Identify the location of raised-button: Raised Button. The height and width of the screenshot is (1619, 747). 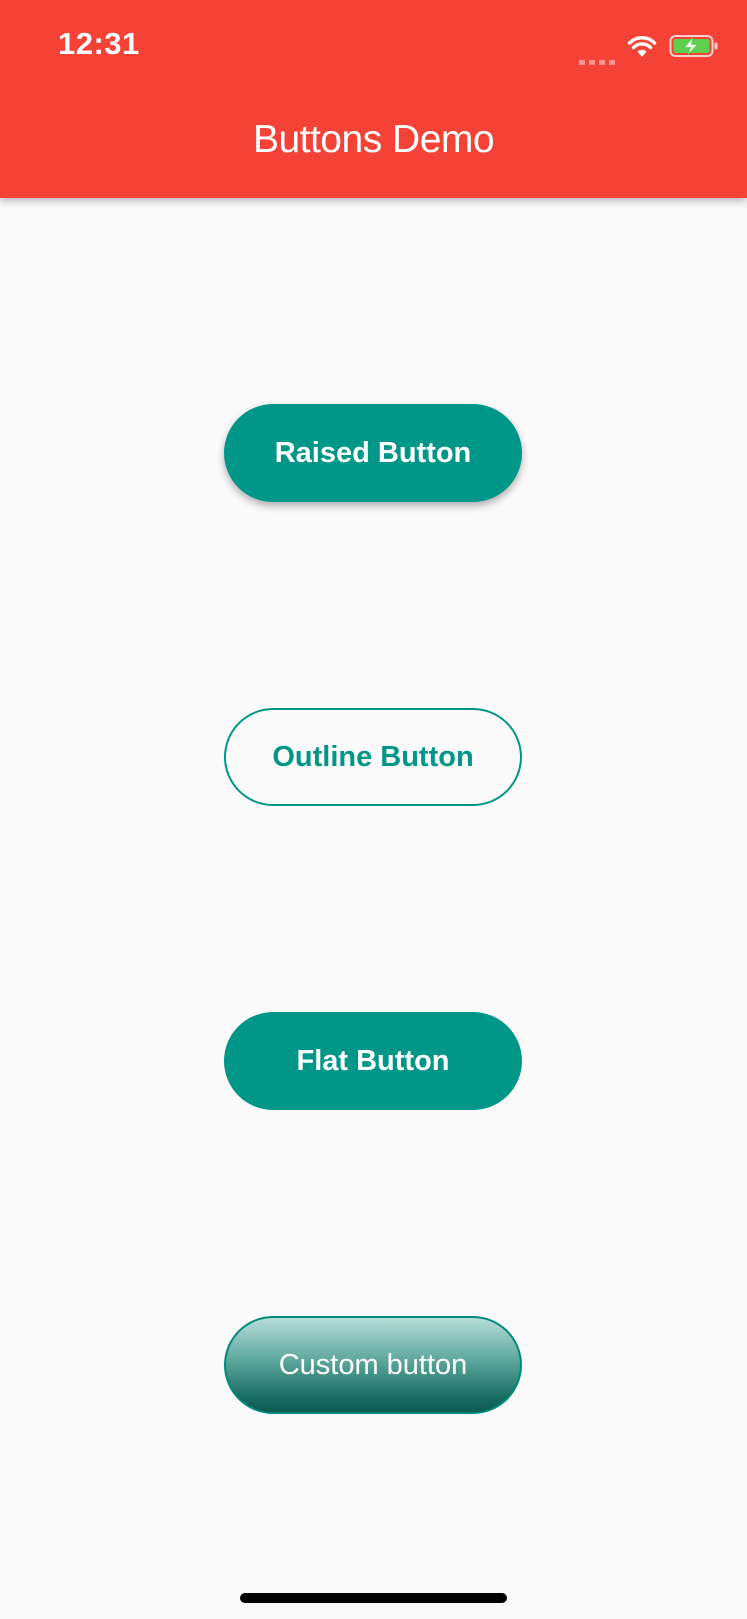
(373, 453).